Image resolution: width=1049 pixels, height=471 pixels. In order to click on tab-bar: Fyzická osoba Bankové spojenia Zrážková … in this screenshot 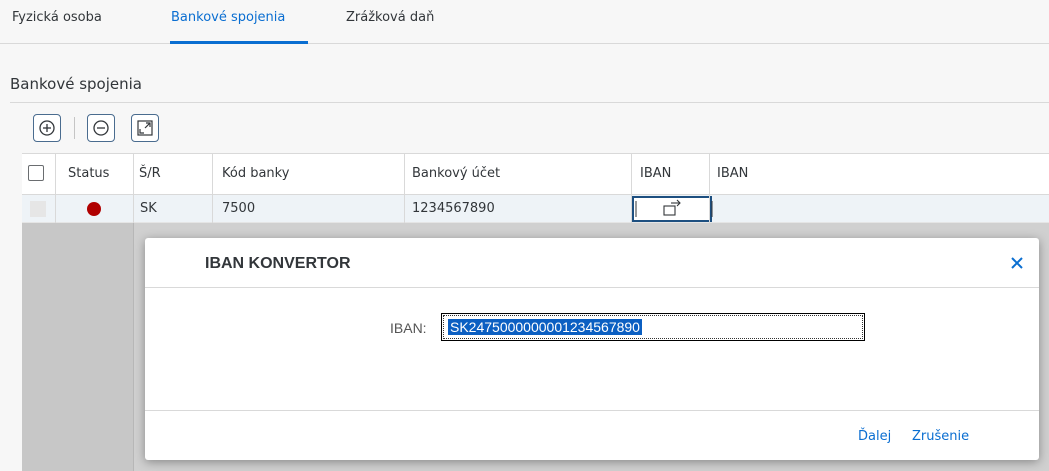, I will do `click(524, 22)`.